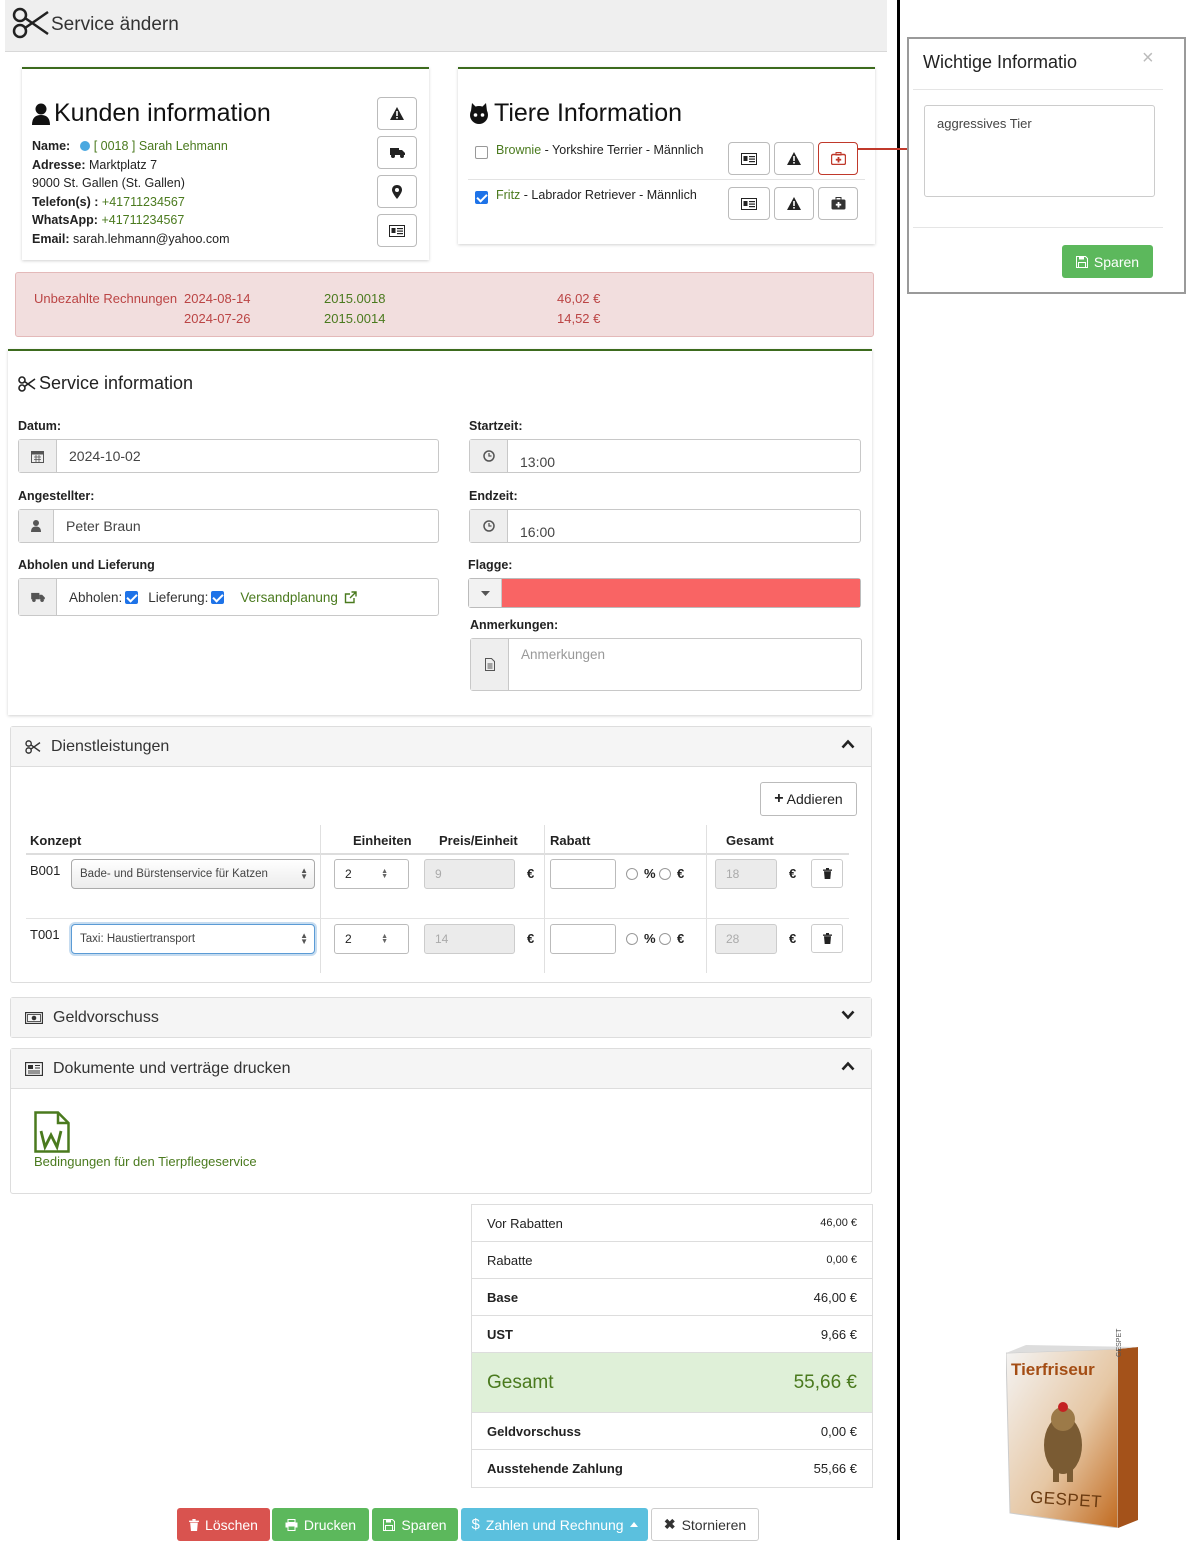 The width and height of the screenshot is (1191, 1553). I want to click on invoice-amount: 46,02 €, so click(579, 298).